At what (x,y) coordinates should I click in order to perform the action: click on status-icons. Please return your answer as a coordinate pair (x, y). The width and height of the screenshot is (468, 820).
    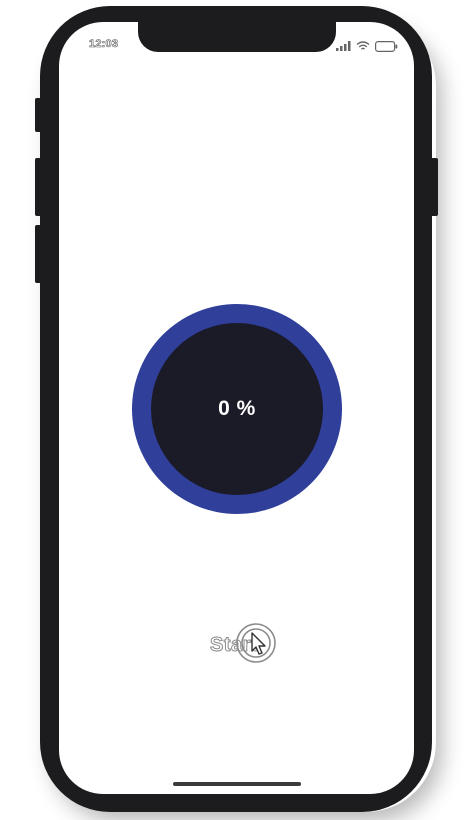
    Looking at the image, I should click on (367, 46).